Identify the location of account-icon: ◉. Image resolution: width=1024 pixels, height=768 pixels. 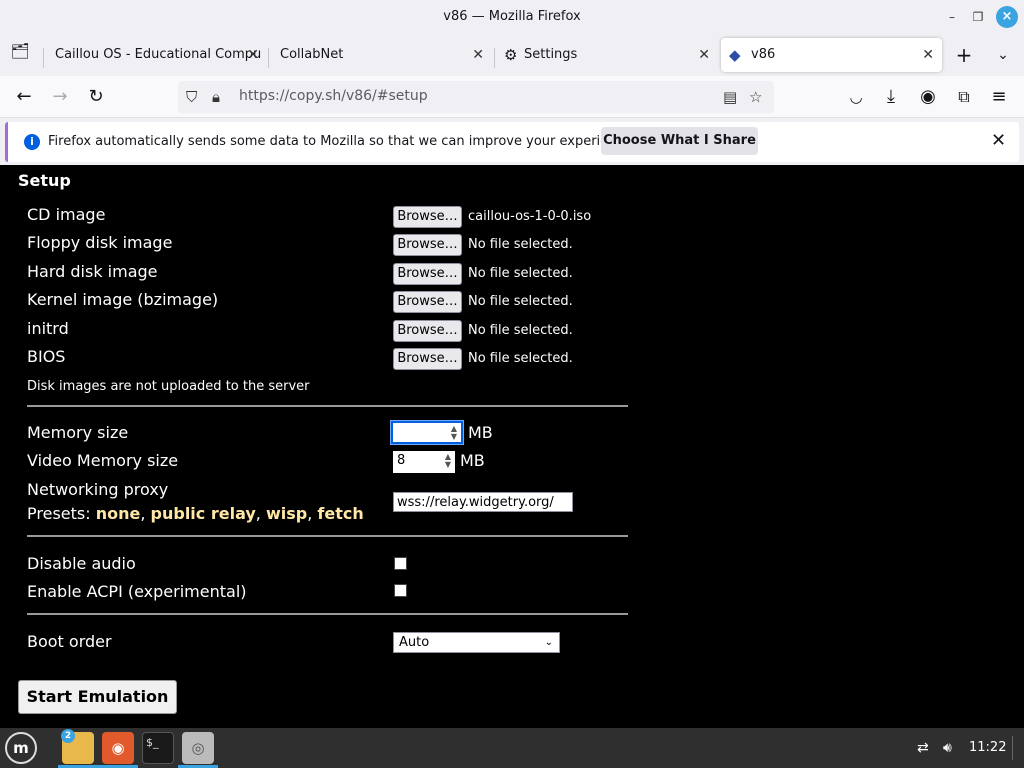
(928, 97).